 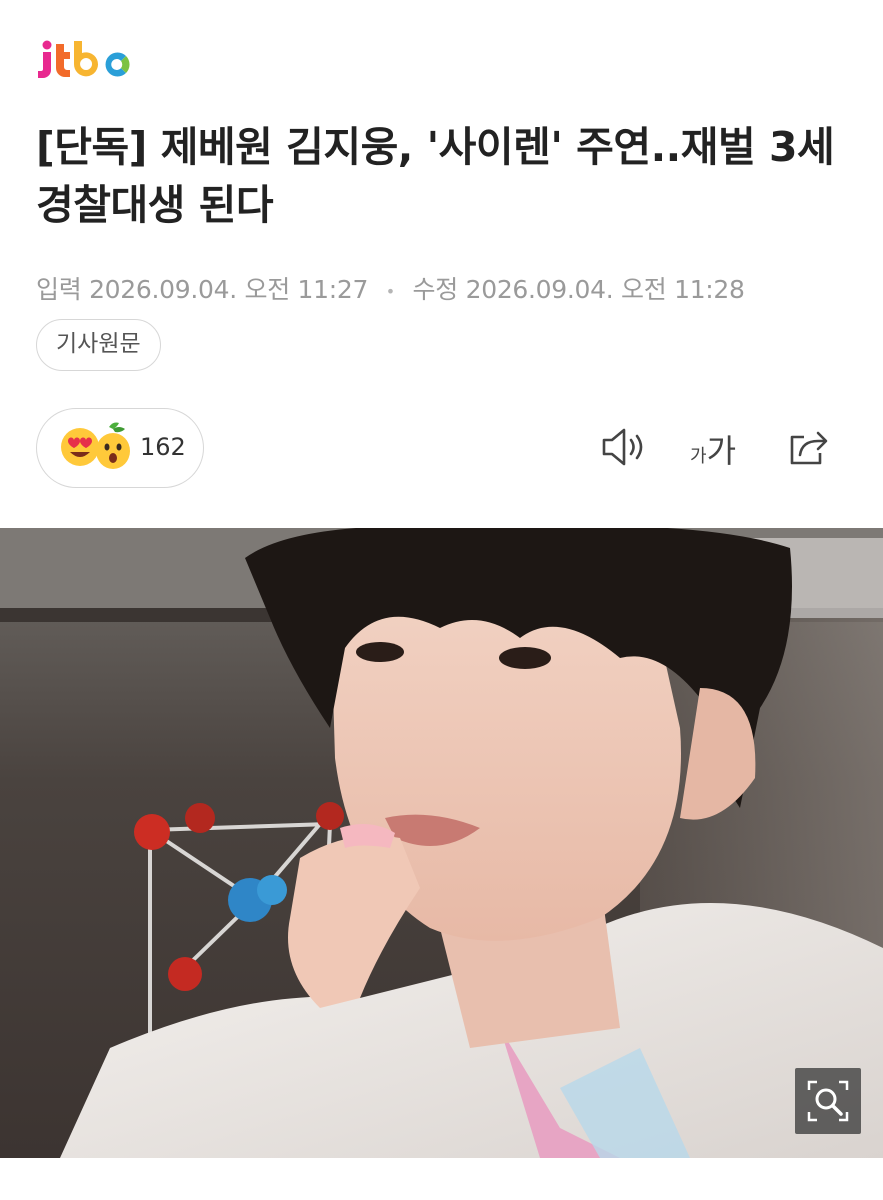 What do you see at coordinates (163, 447) in the screenshot?
I see `reaction-count: 162` at bounding box center [163, 447].